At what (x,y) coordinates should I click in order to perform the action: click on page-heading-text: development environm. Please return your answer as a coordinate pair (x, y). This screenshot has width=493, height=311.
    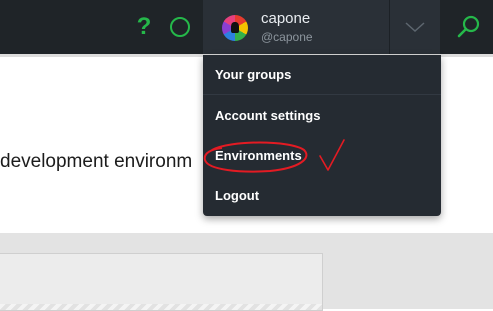
    Looking at the image, I should click on (96, 161).